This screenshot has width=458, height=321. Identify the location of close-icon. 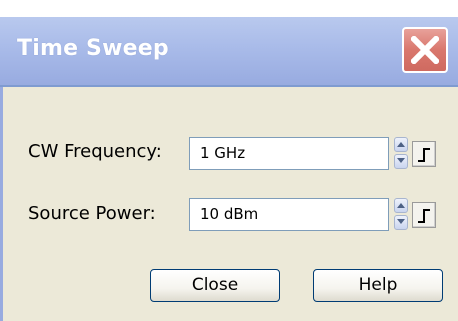
(425, 50).